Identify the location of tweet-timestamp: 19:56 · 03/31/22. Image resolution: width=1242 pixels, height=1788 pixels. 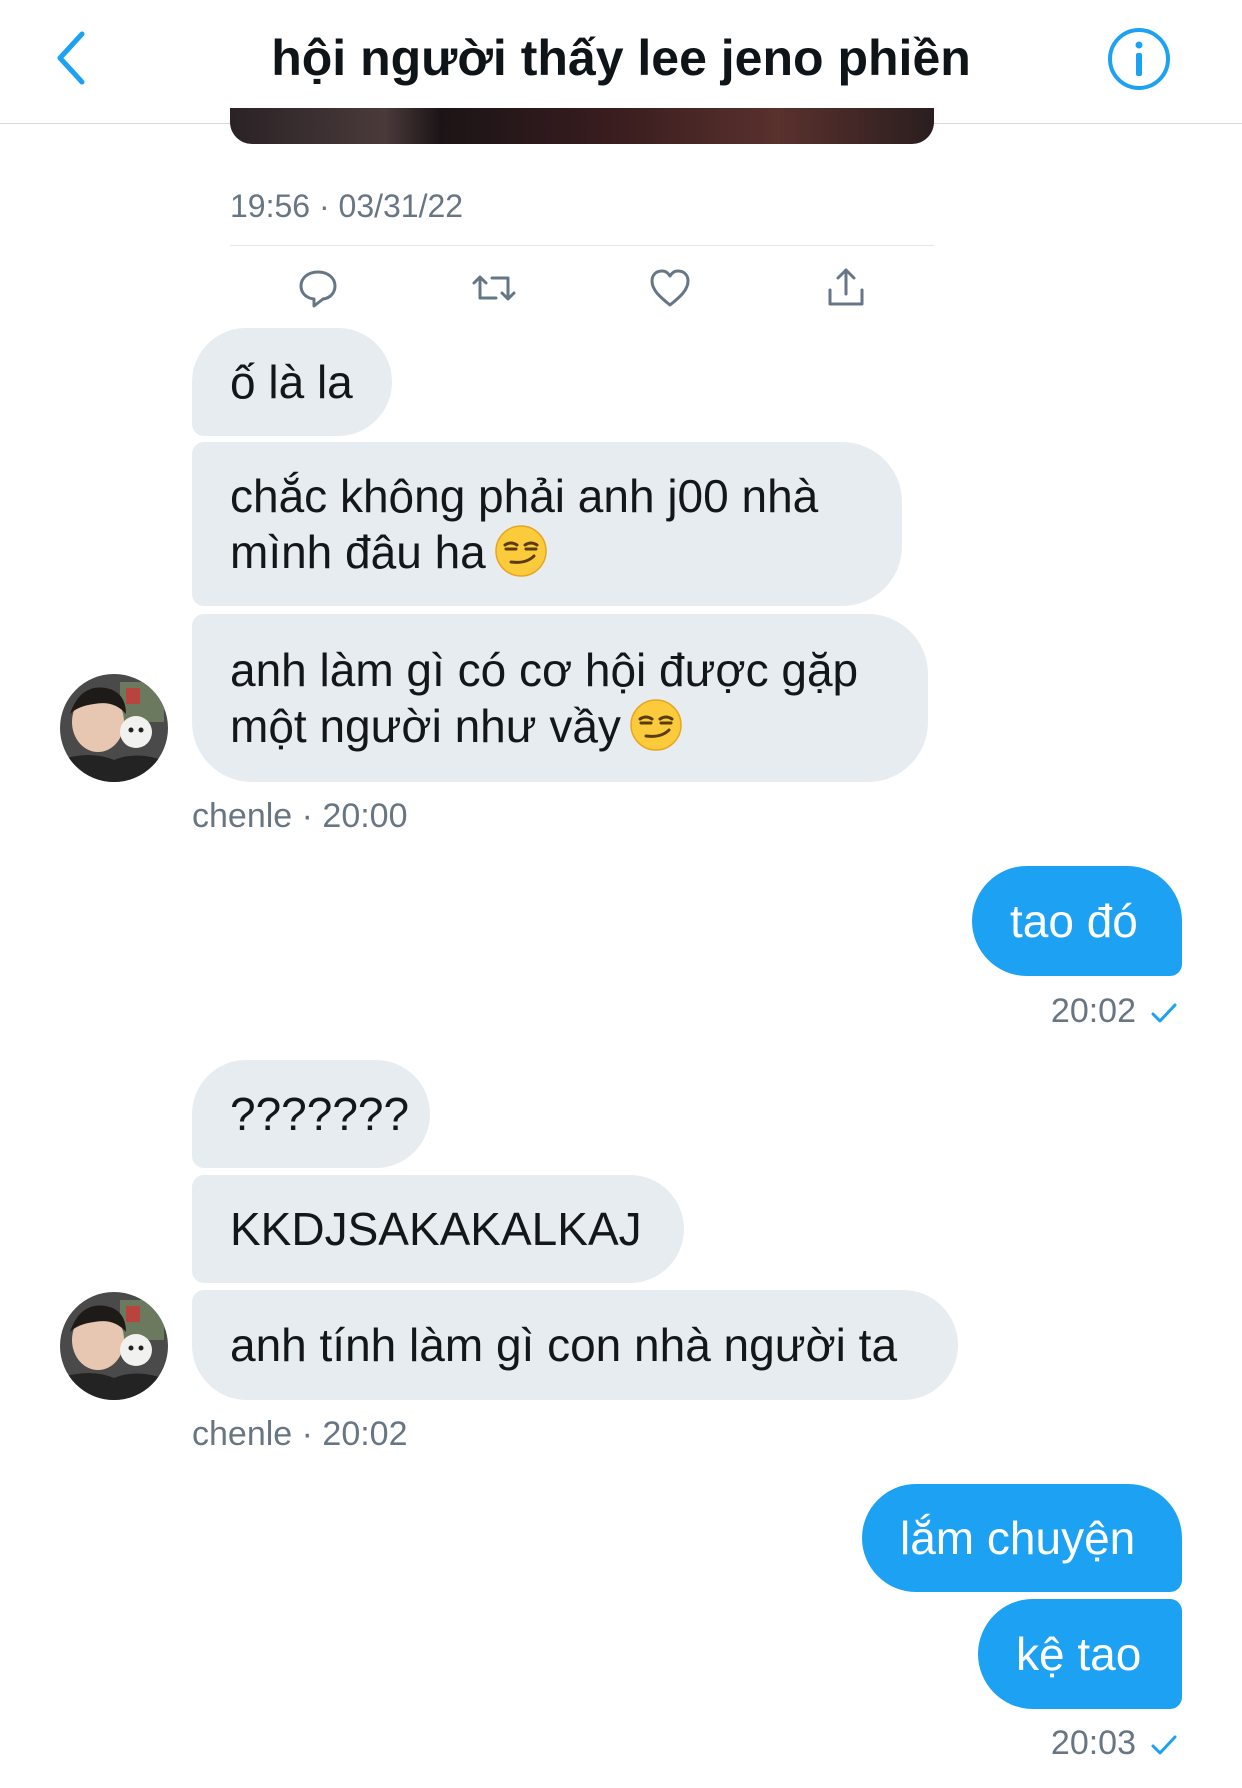
(347, 206).